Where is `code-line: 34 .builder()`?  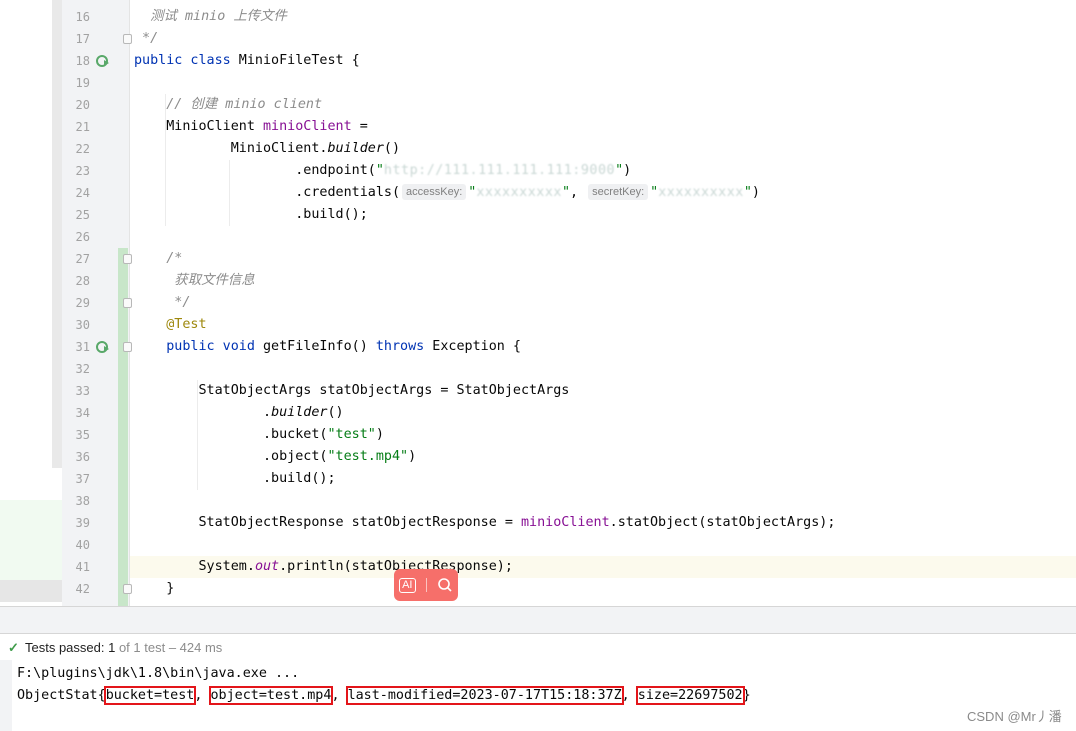 code-line: 34 .builder() is located at coordinates (538, 413).